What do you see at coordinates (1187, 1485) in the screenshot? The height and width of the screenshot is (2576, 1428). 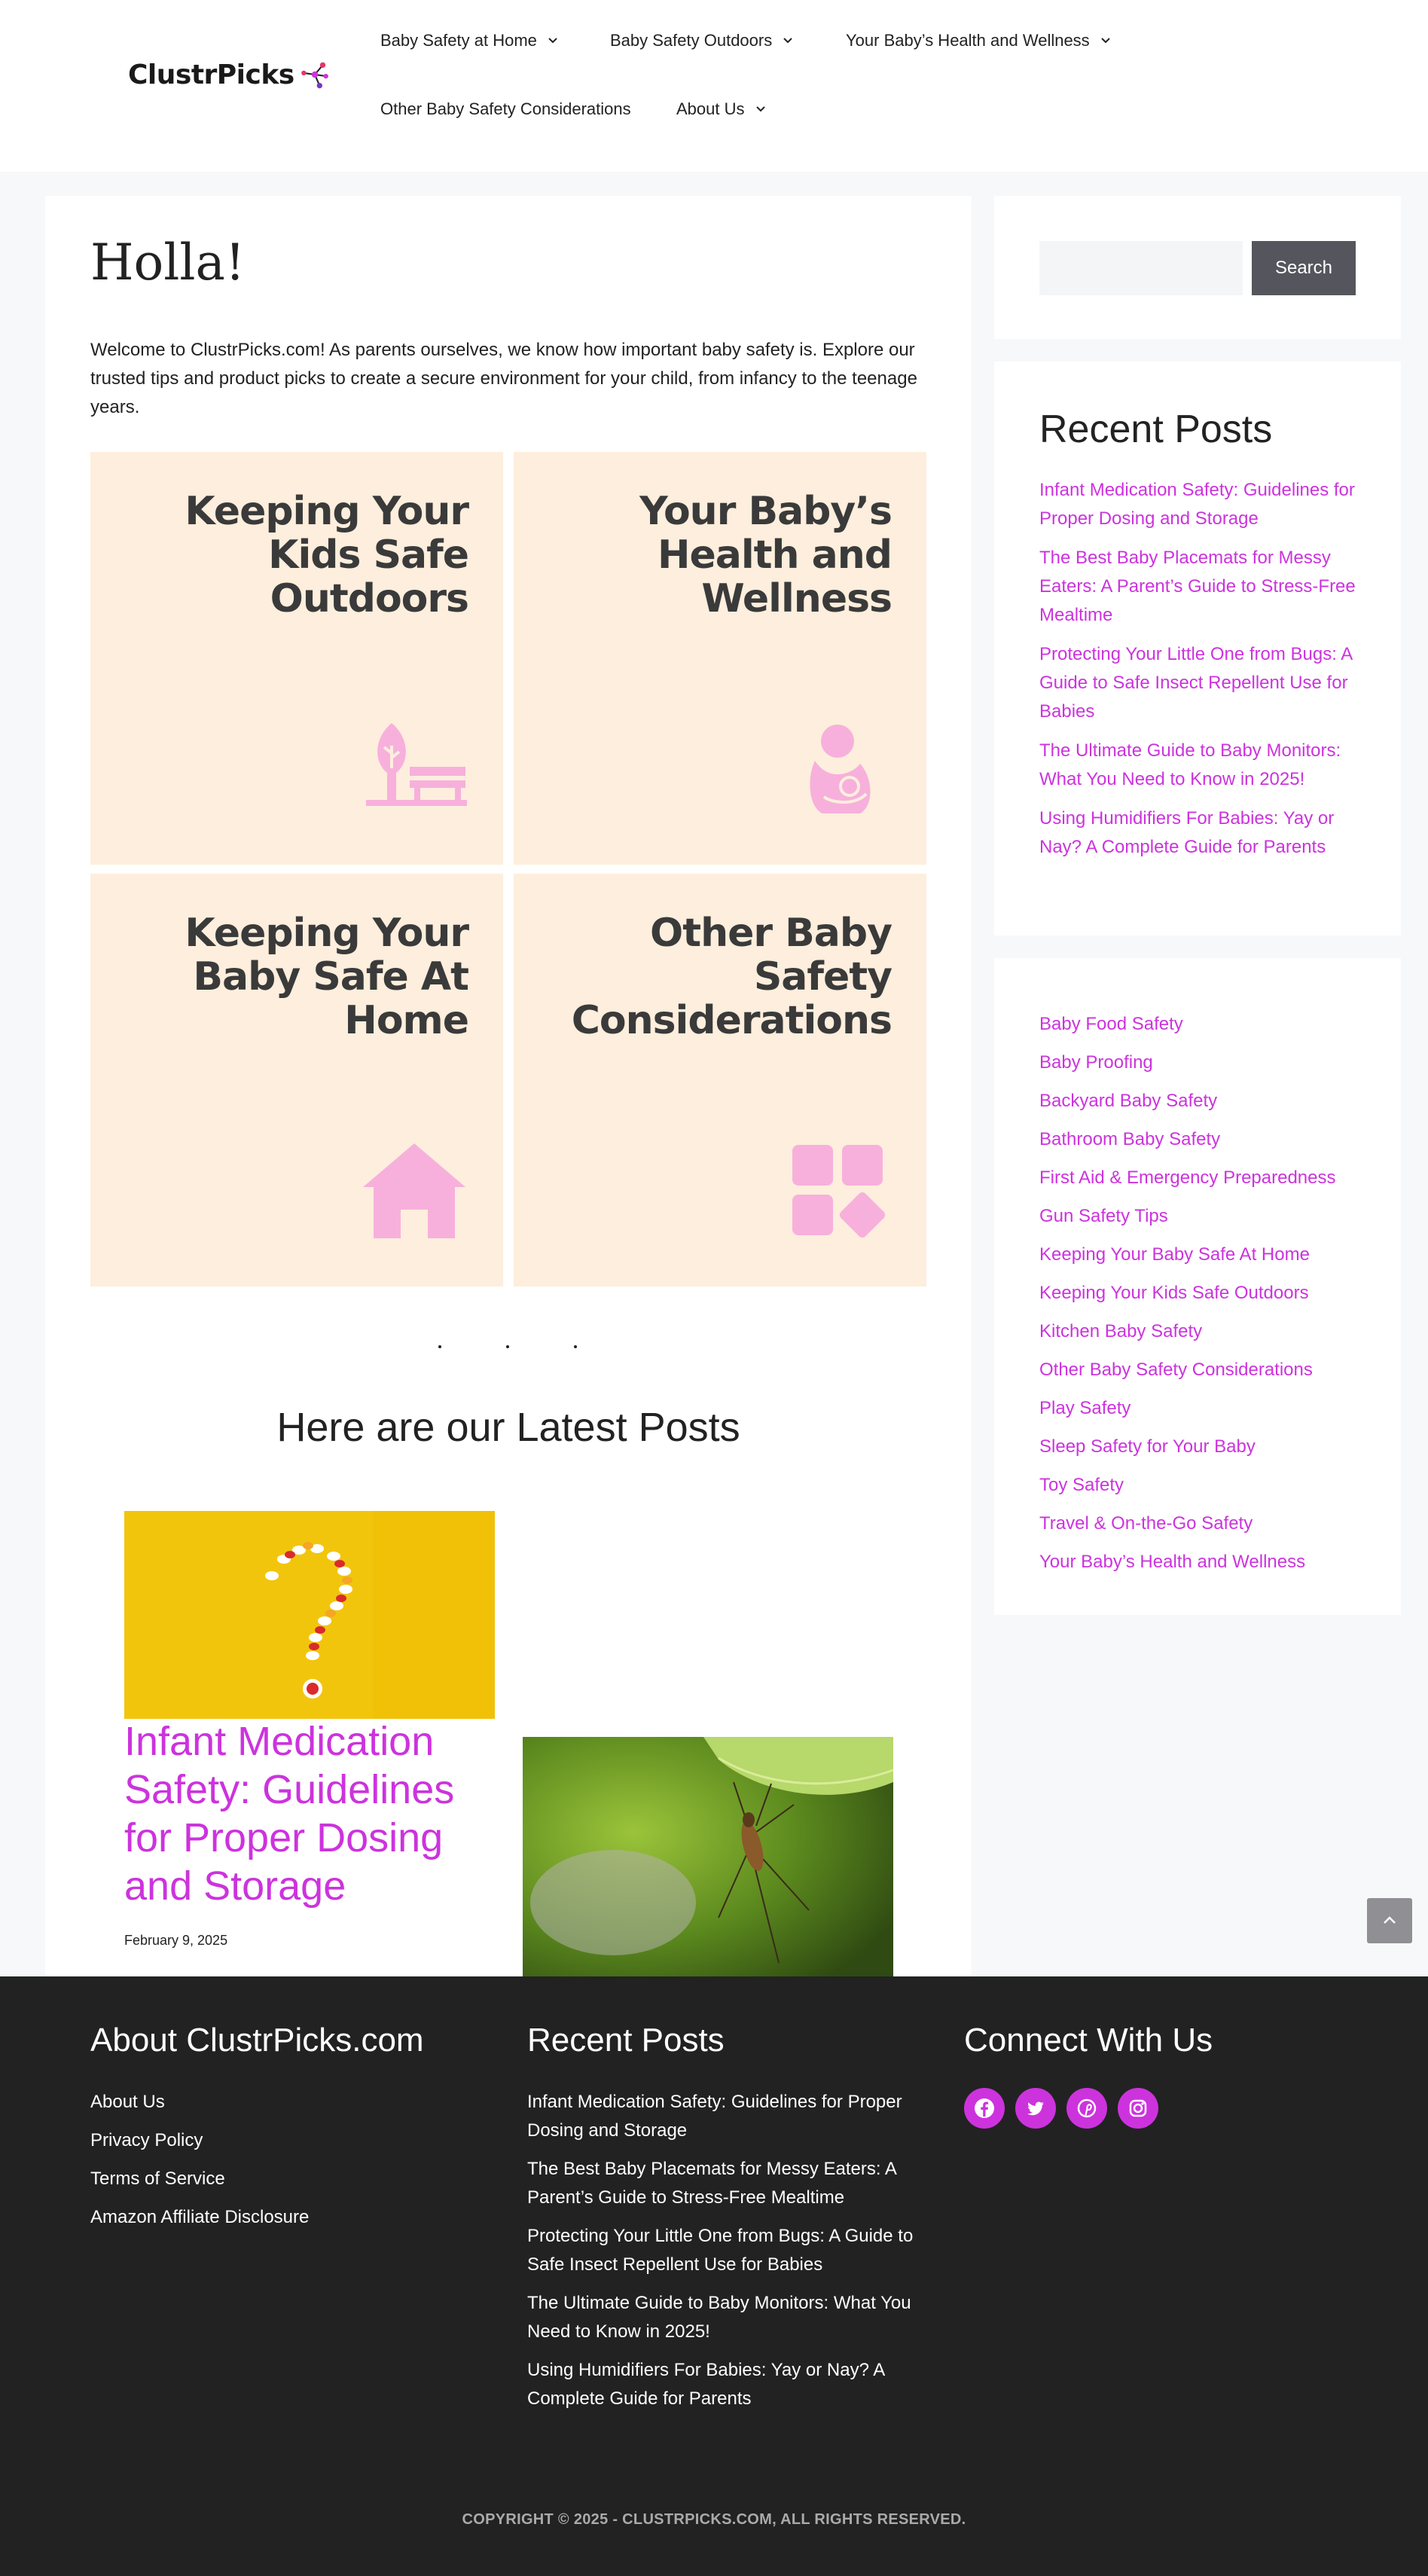 I see `category-link: Toy Safety` at bounding box center [1187, 1485].